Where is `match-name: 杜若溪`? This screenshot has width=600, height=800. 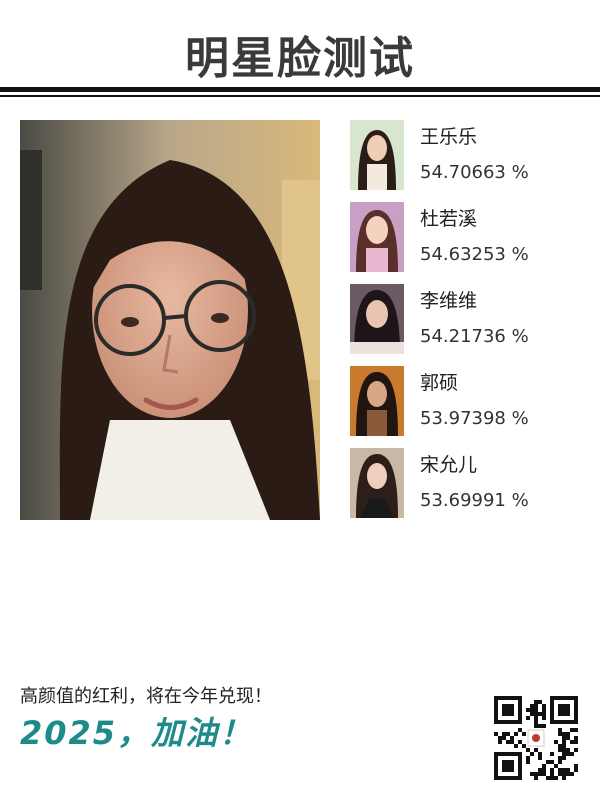
match-name: 杜若溪 is located at coordinates (449, 219).